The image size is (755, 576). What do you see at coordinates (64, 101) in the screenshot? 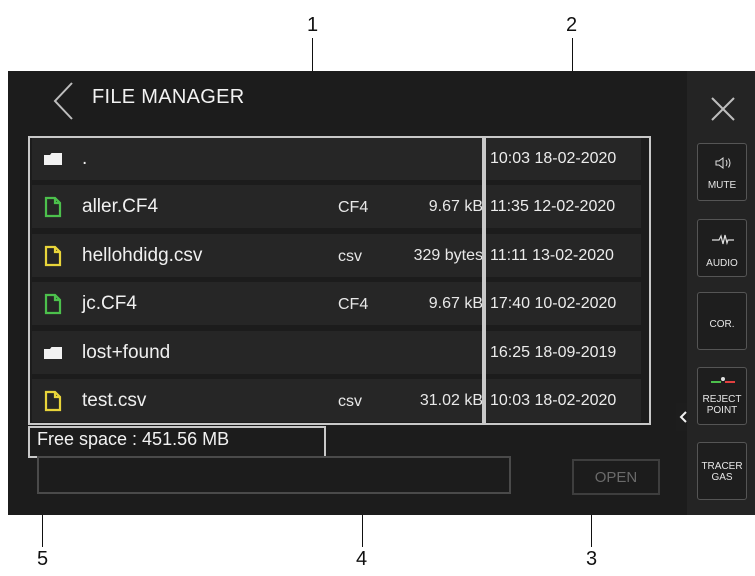
I see `back-chevron-icon` at bounding box center [64, 101].